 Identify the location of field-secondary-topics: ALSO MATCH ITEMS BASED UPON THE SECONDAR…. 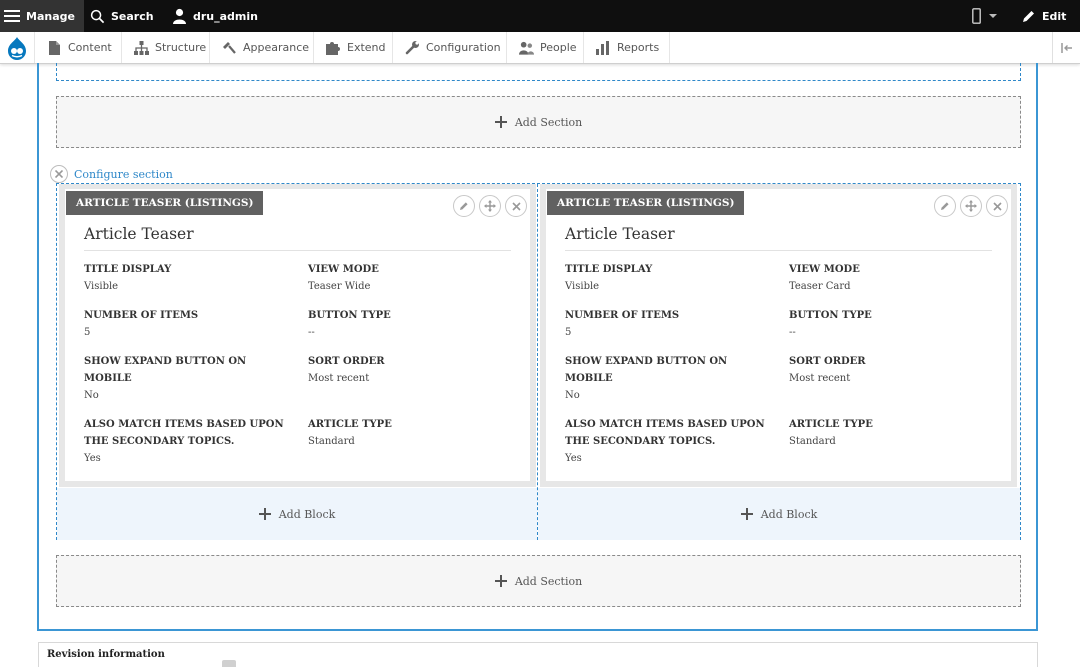
(189, 441).